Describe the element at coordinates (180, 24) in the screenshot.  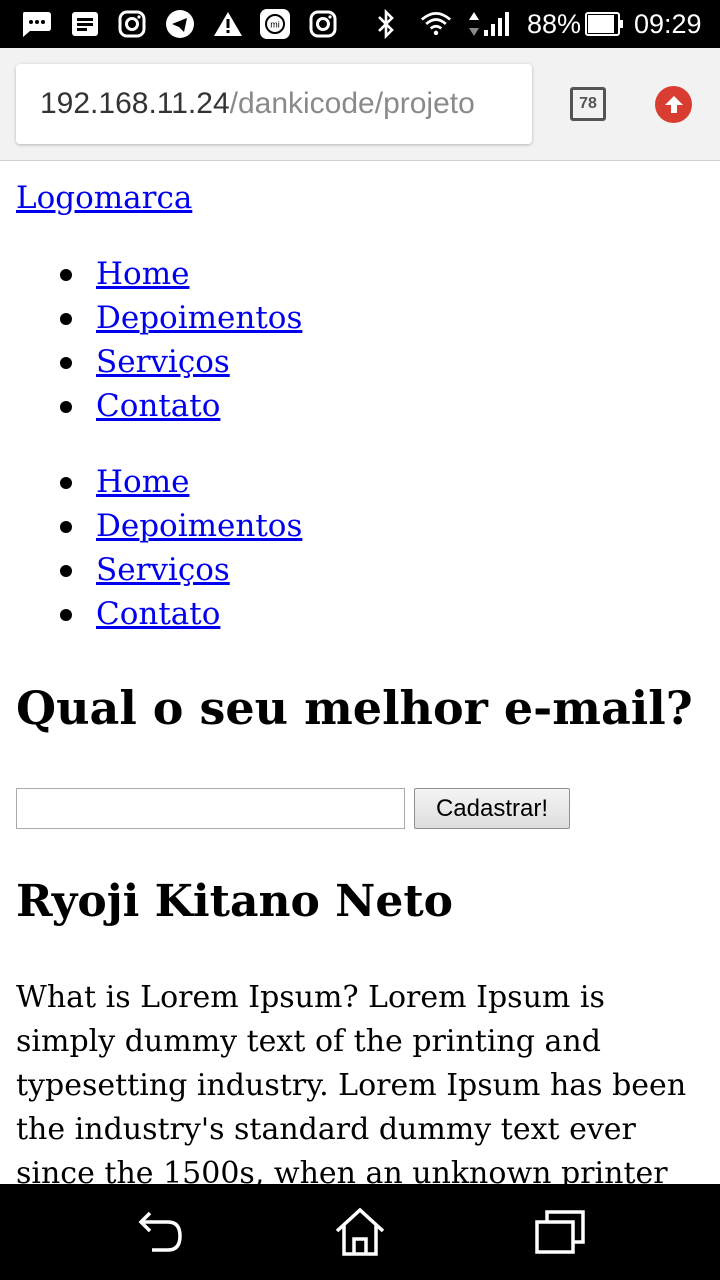
I see `telegram-icon` at that location.